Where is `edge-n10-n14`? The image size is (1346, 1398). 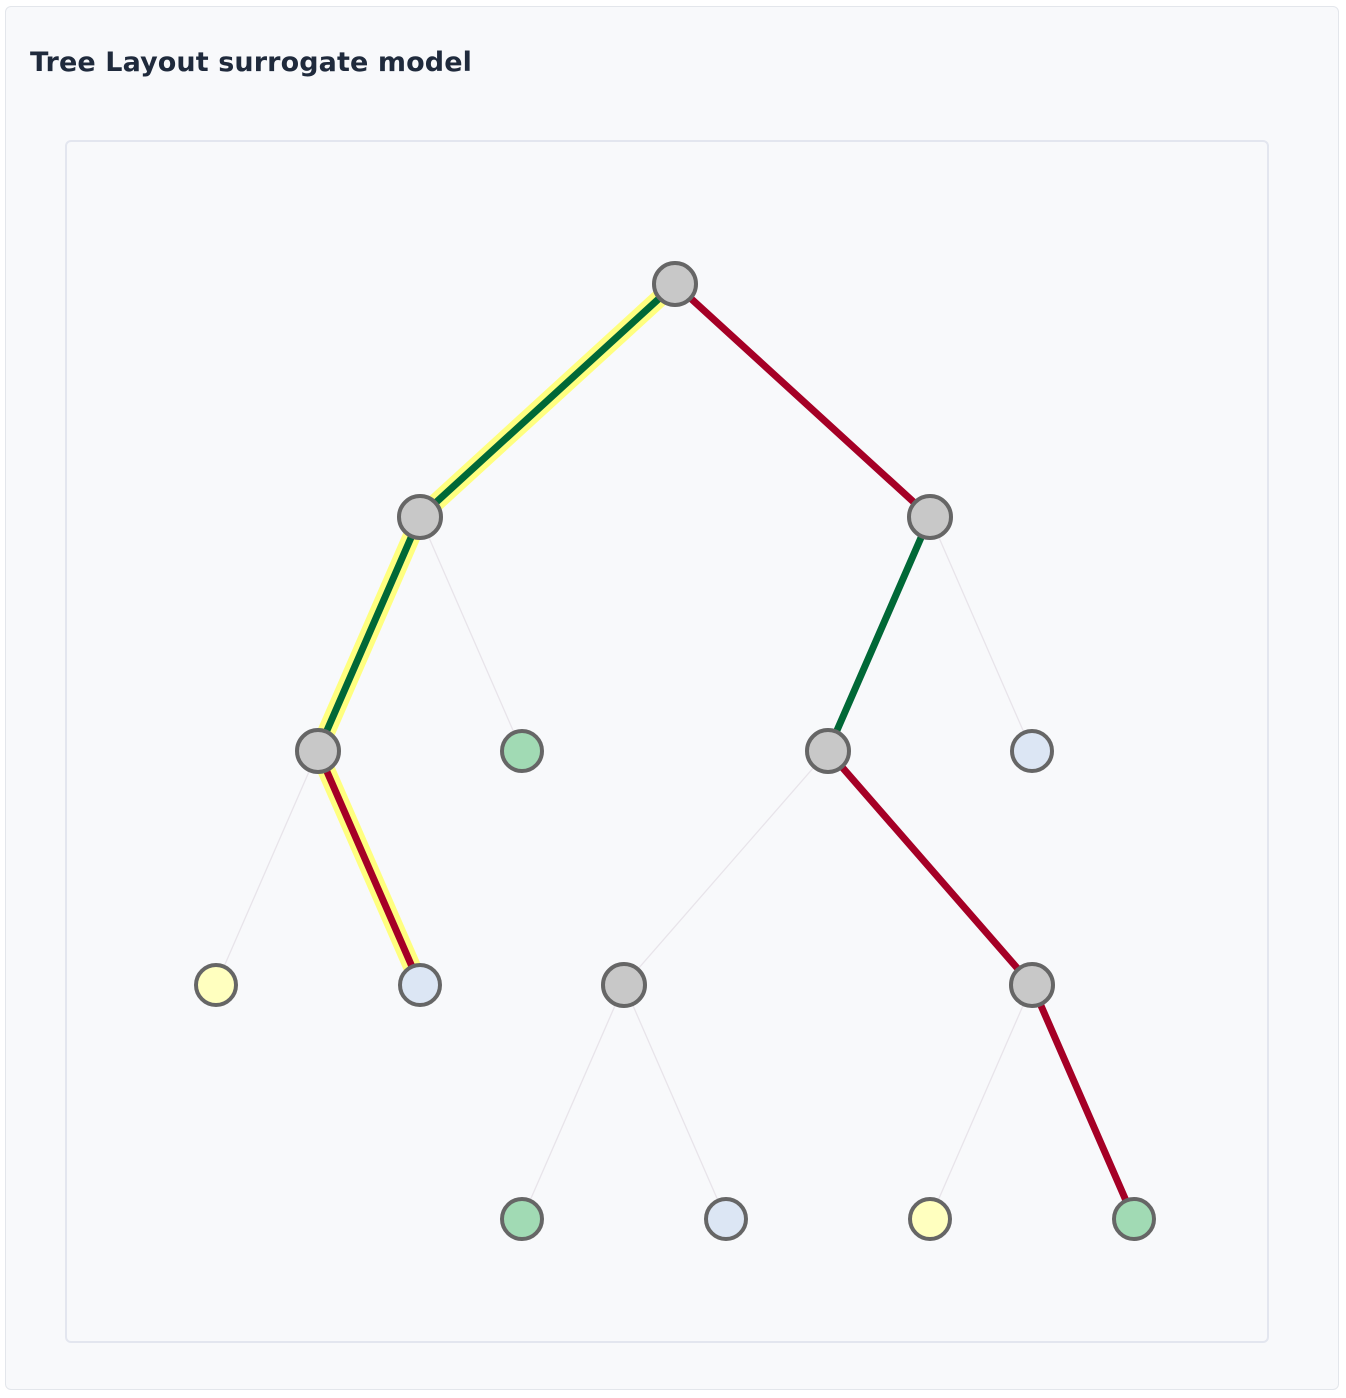
edge-n10-n14 is located at coordinates (1083, 1102).